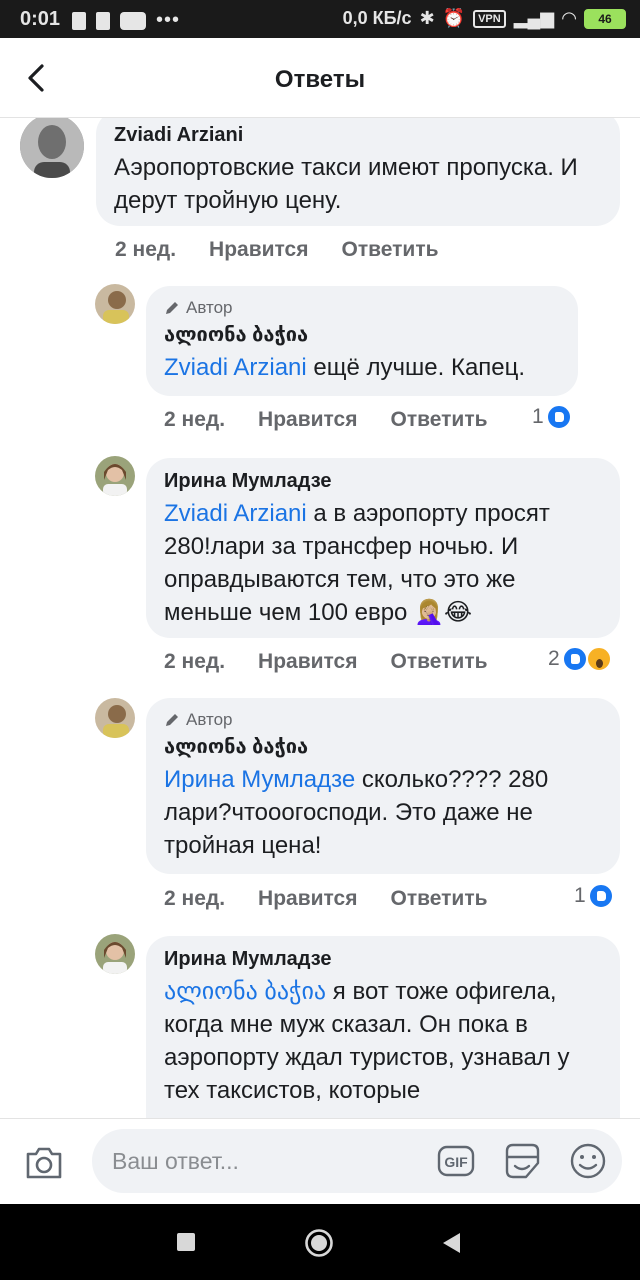 Image resolution: width=640 pixels, height=1280 pixels. I want to click on gif-icon: GIF, so click(456, 1161).